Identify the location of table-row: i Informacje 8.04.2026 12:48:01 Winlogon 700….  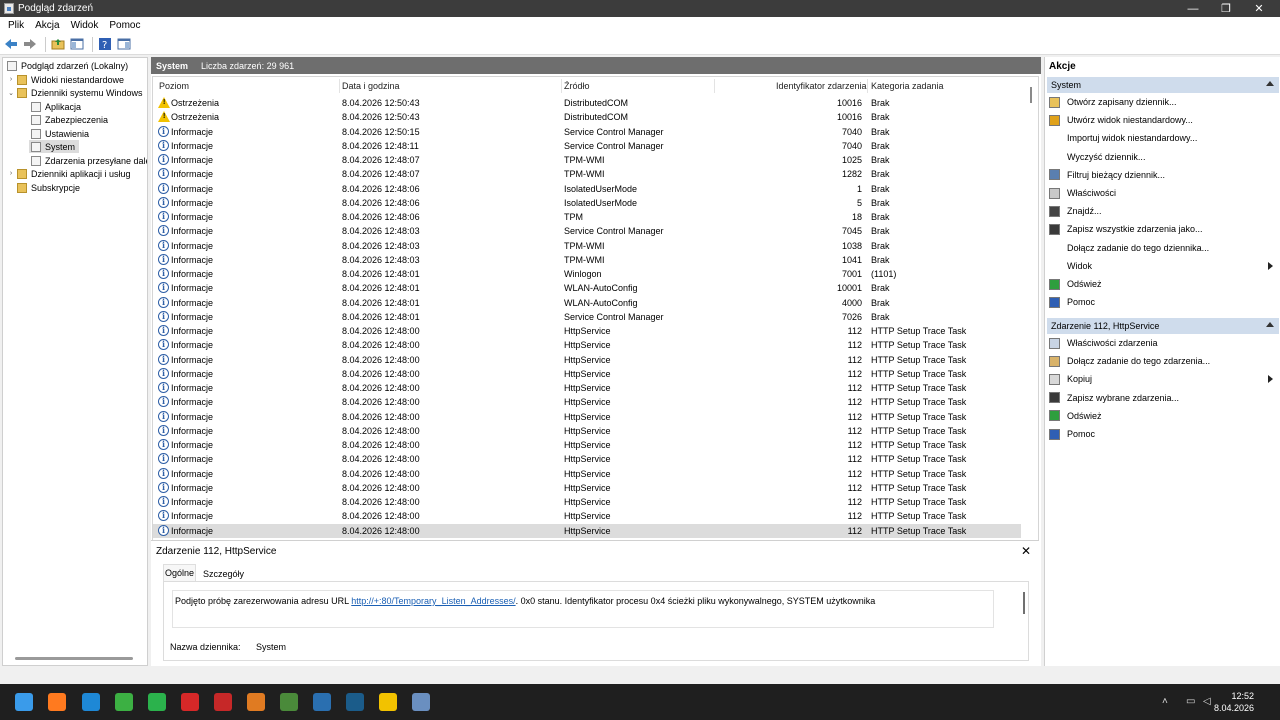
(587, 274).